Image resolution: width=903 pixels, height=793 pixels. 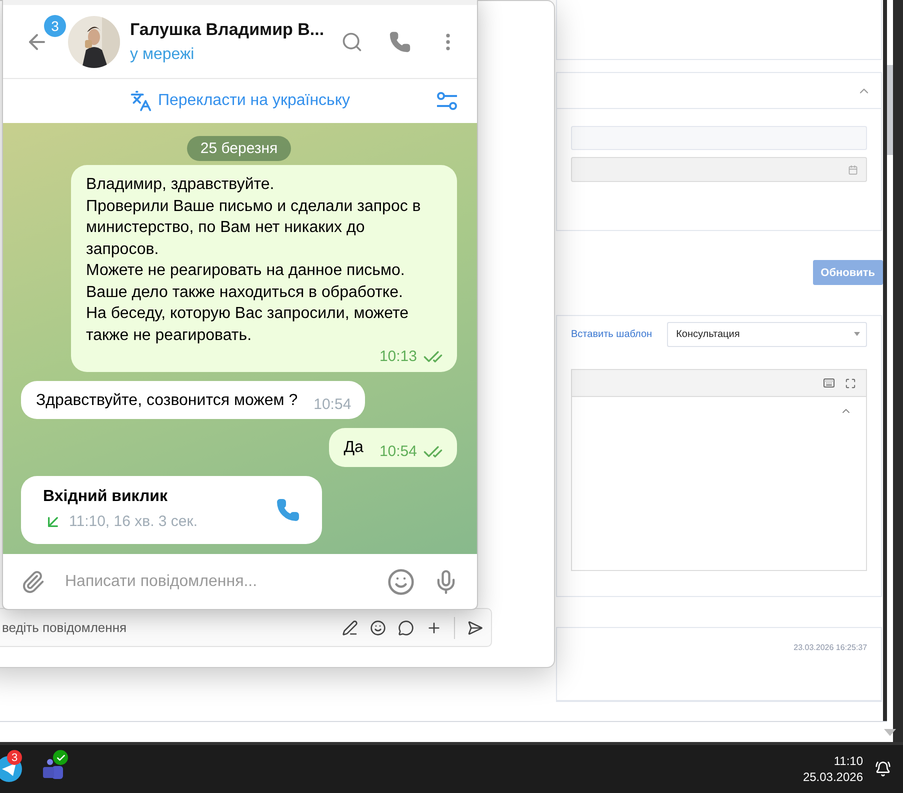 I want to click on clock-time: 11:10, so click(x=848, y=761).